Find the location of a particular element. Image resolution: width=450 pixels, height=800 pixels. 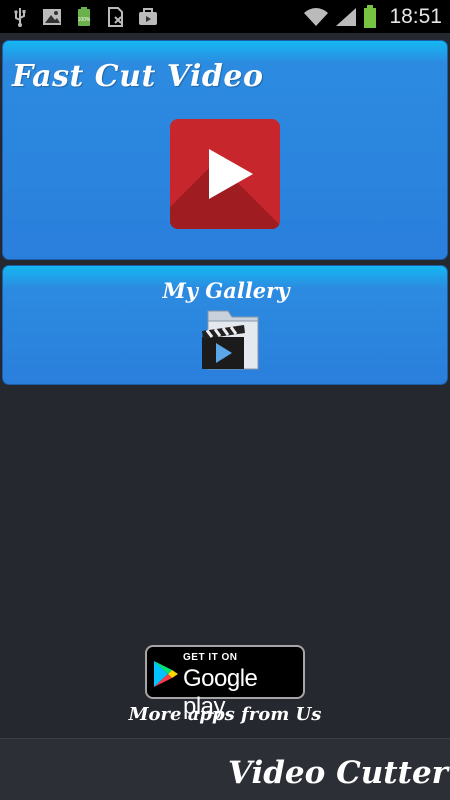

wifi-icon is located at coordinates (316, 17).